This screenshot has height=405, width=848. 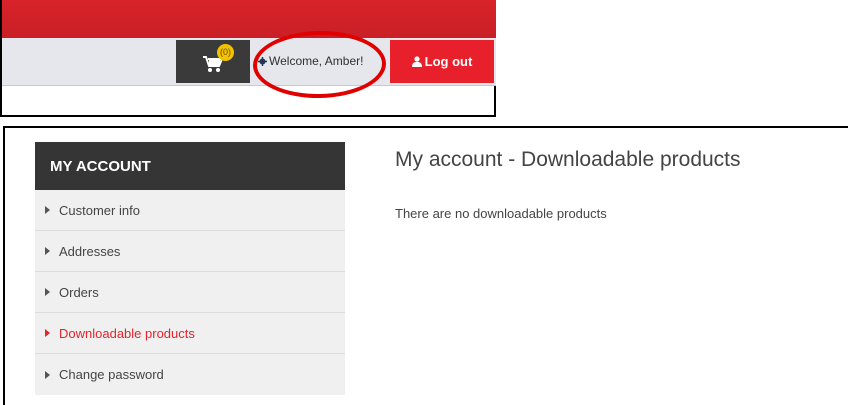 What do you see at coordinates (190, 251) in the screenshot?
I see `sidebar-item-addresses: Addresses` at bounding box center [190, 251].